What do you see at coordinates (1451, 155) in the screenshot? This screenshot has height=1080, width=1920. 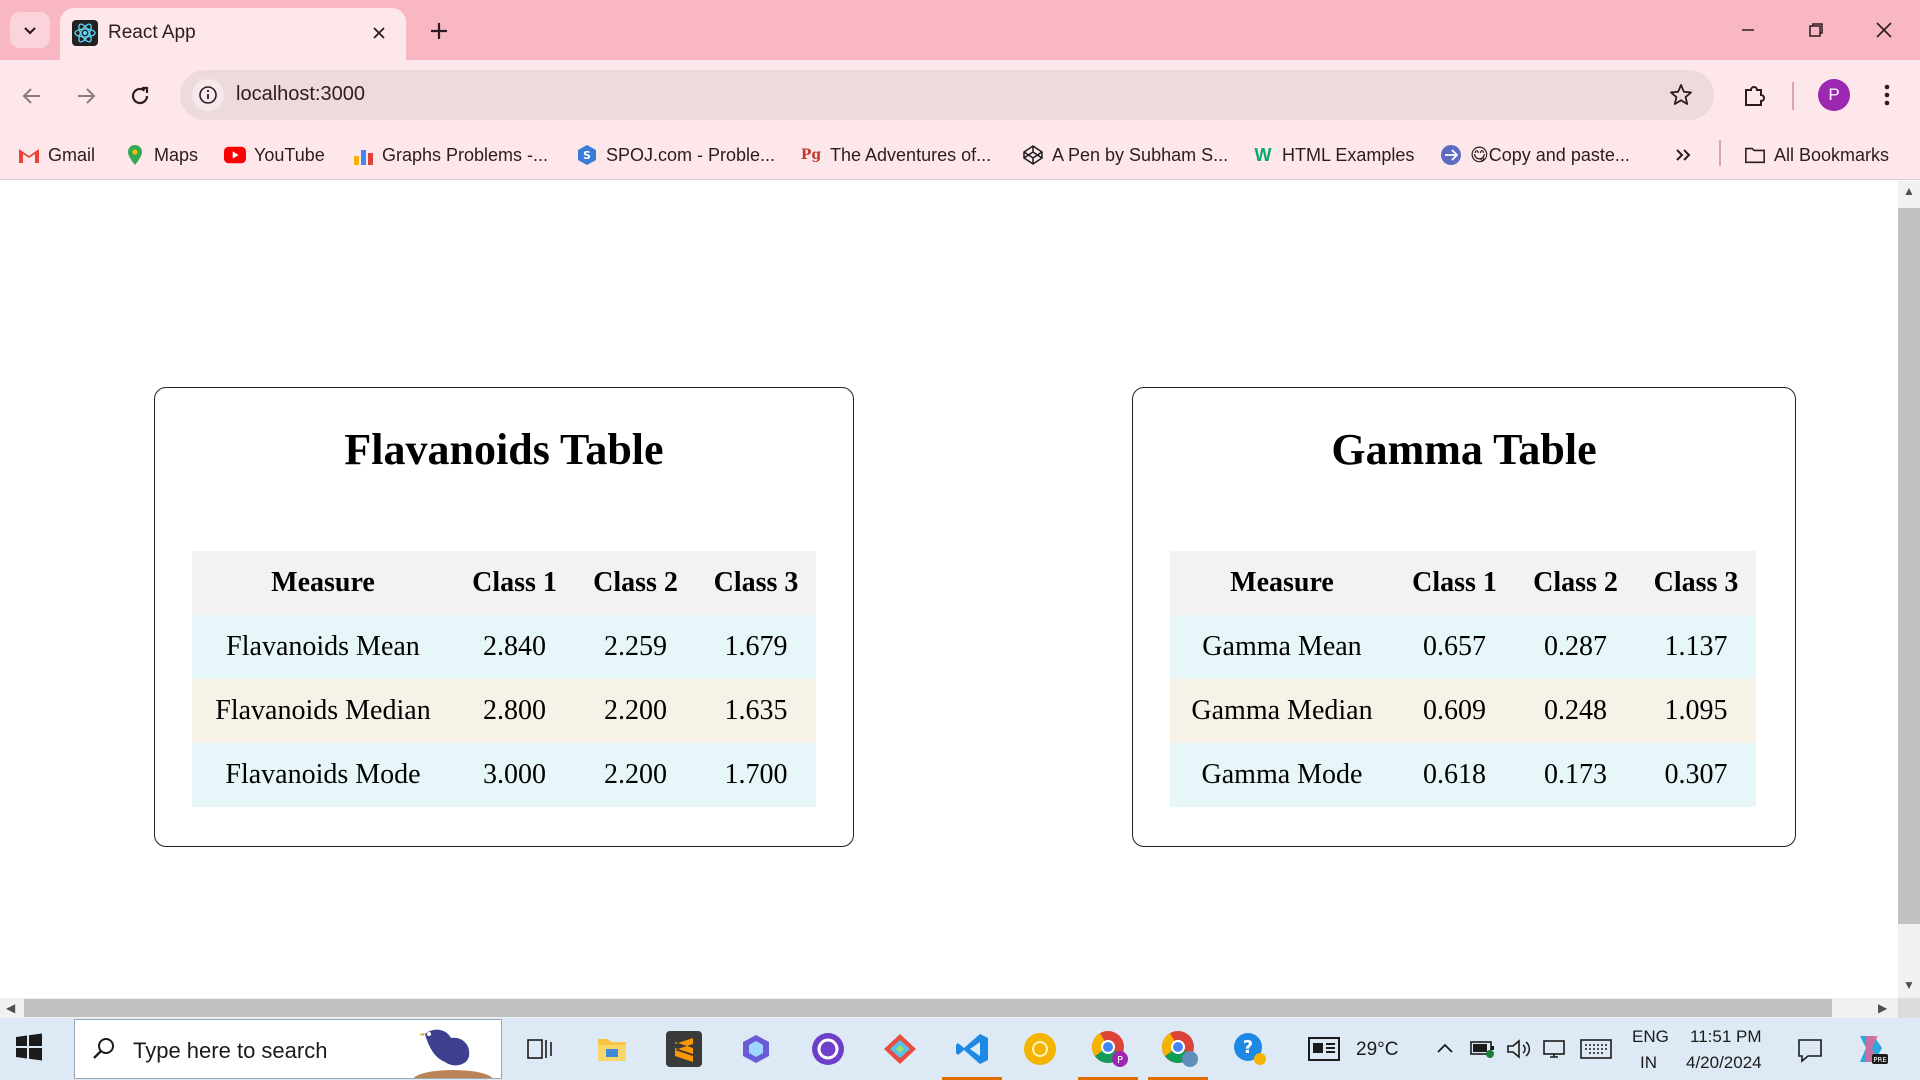 I see `copy-paste-icon` at bounding box center [1451, 155].